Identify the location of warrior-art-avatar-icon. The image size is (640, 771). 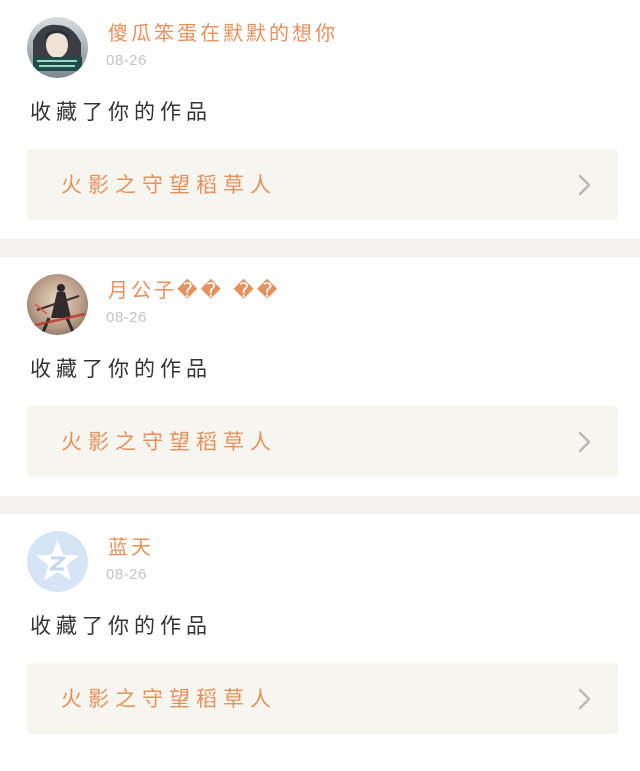
(57, 304).